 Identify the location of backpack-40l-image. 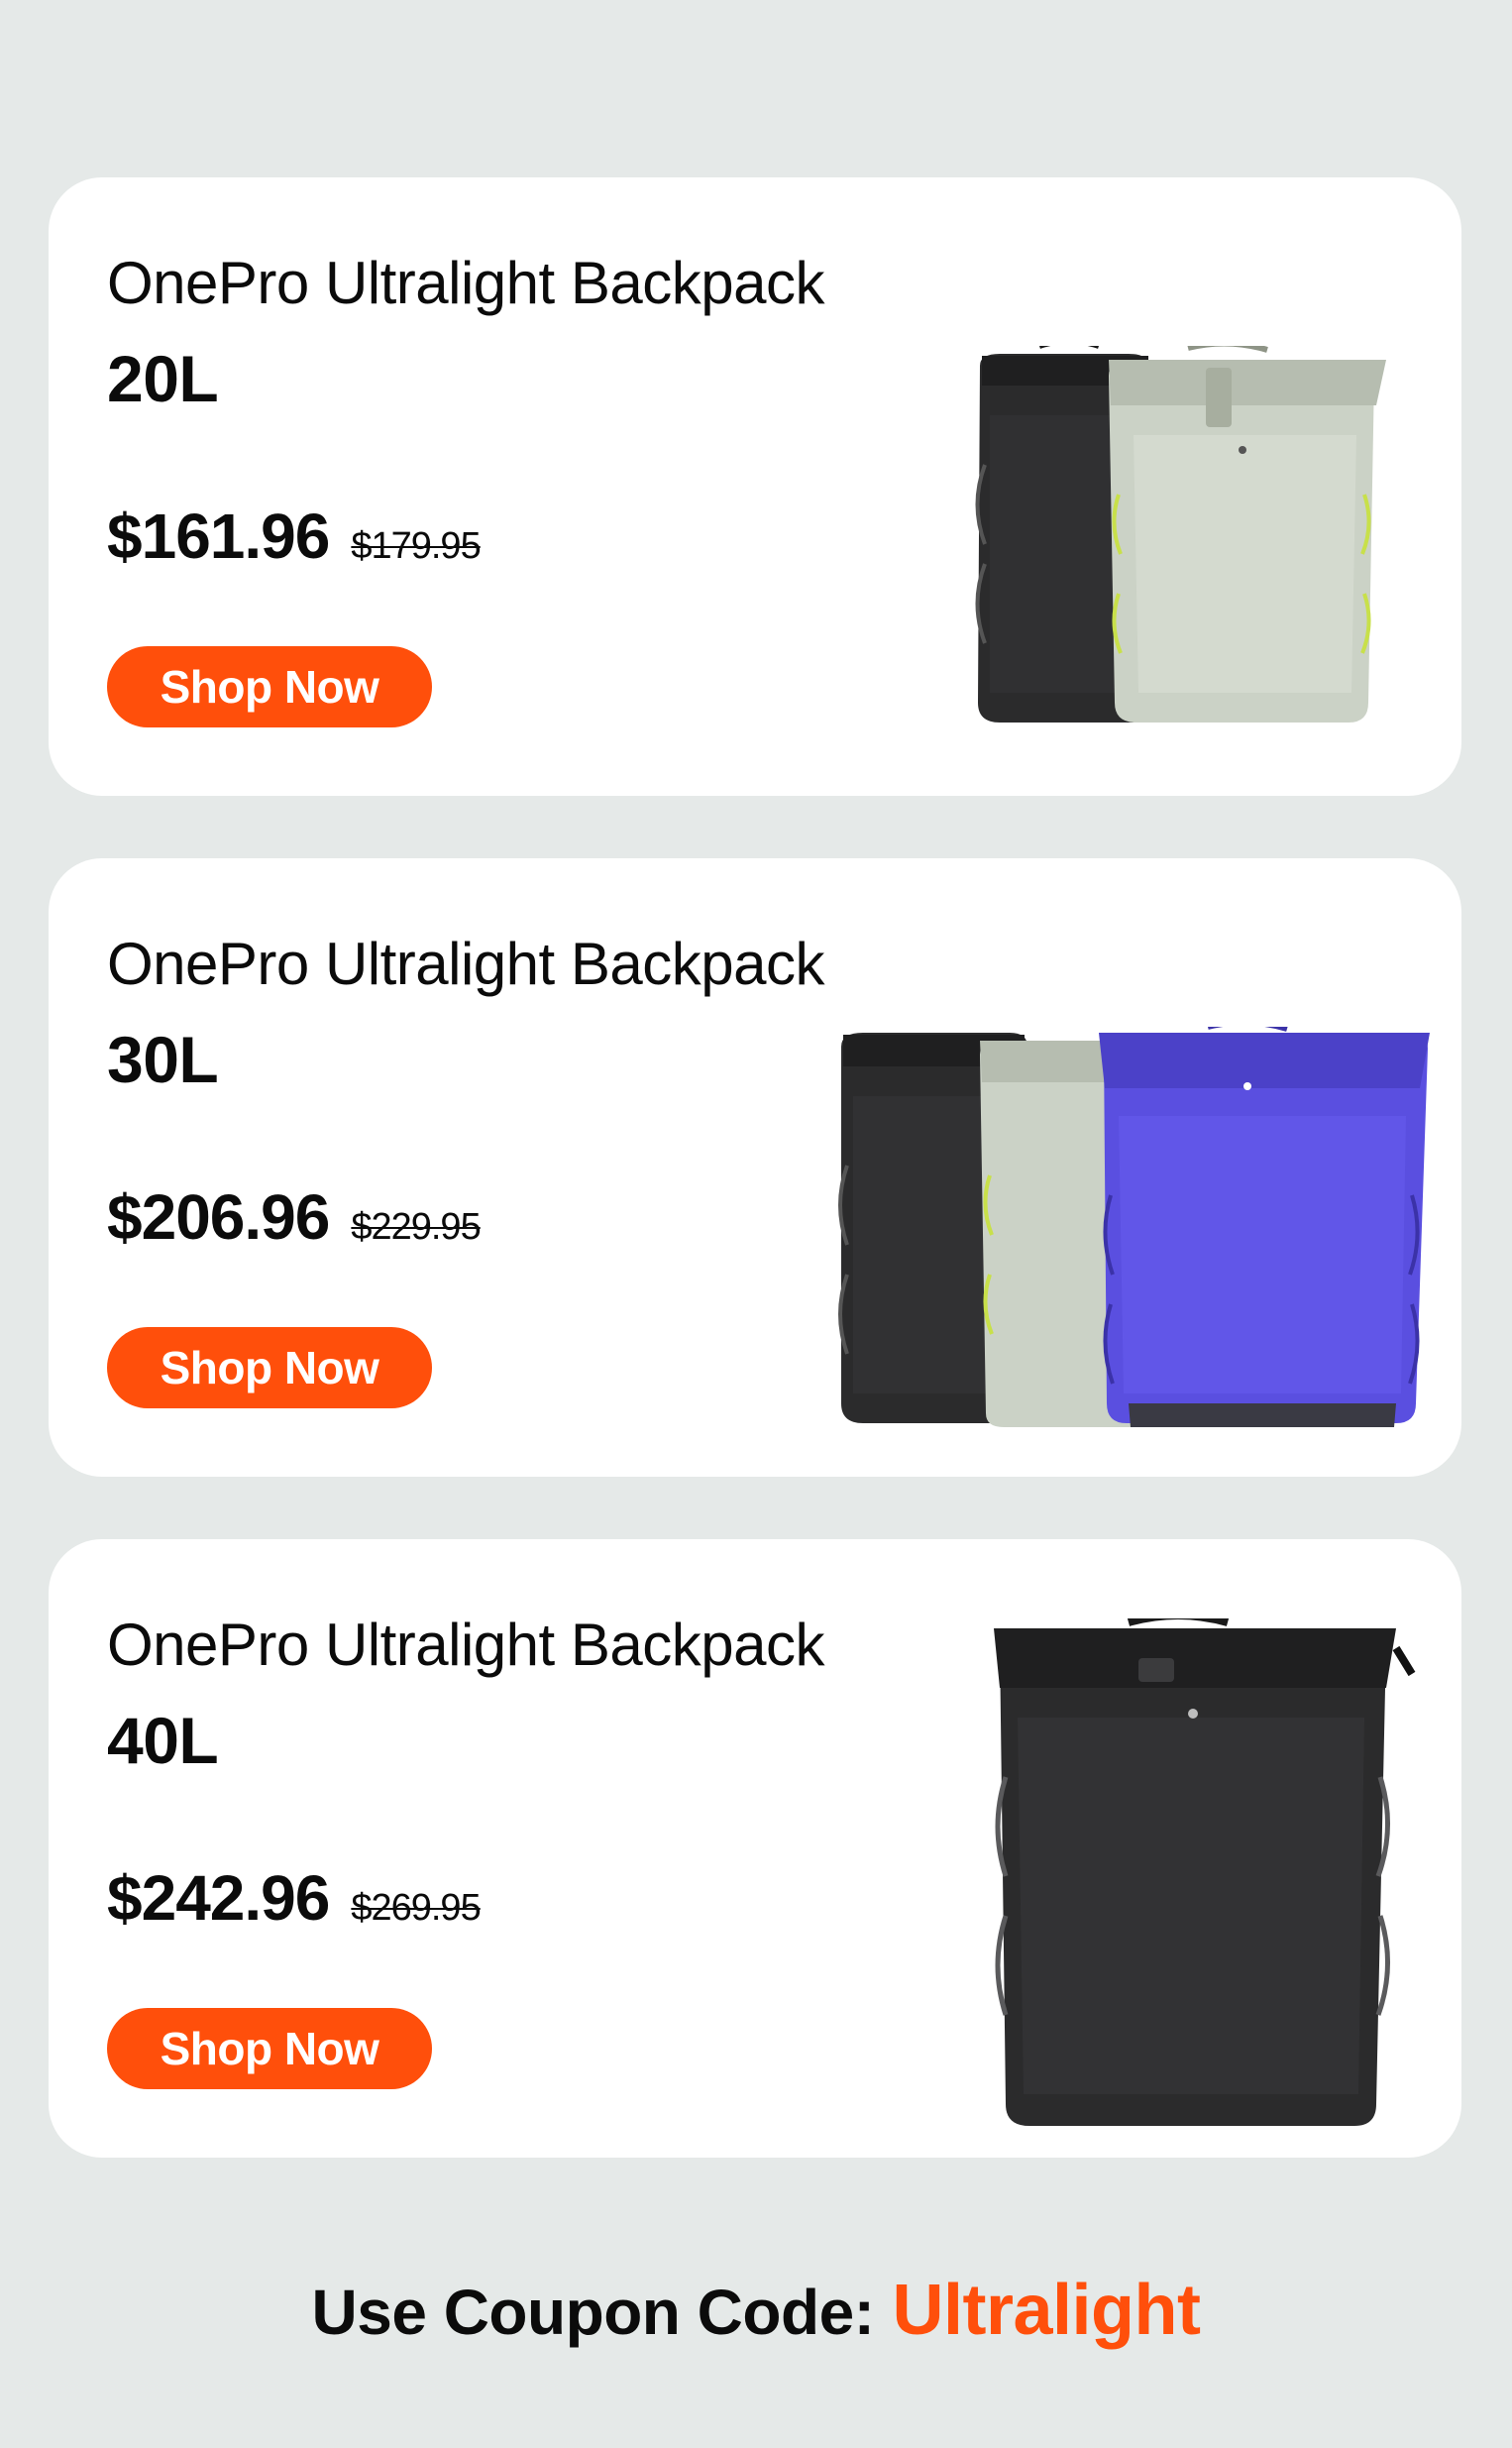
(1205, 1872).